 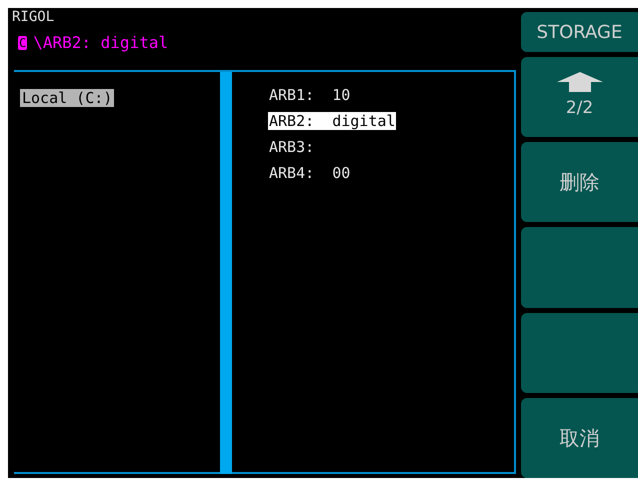 What do you see at coordinates (310, 173) in the screenshot?
I see `file-item: ARB4: 00` at bounding box center [310, 173].